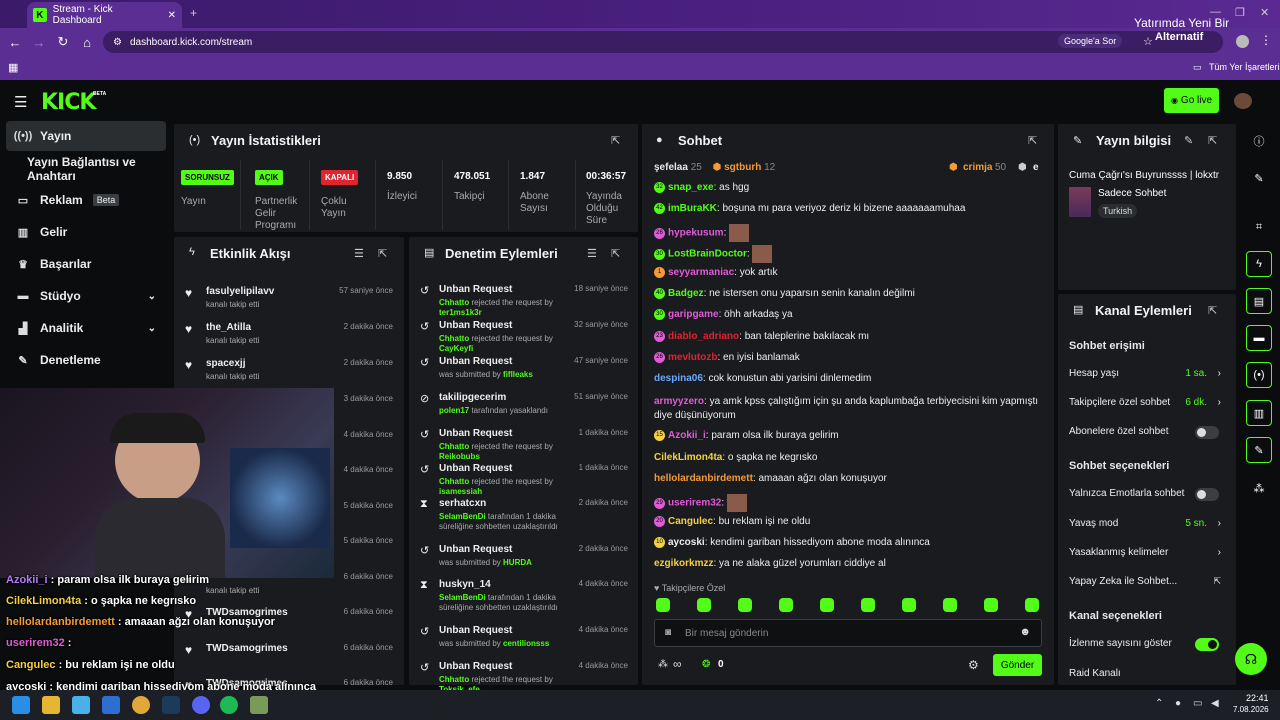 This screenshot has height=720, width=1280. What do you see at coordinates (86, 232) in the screenshot?
I see `sidebar-item-gelir: ▥ Gelir` at bounding box center [86, 232].